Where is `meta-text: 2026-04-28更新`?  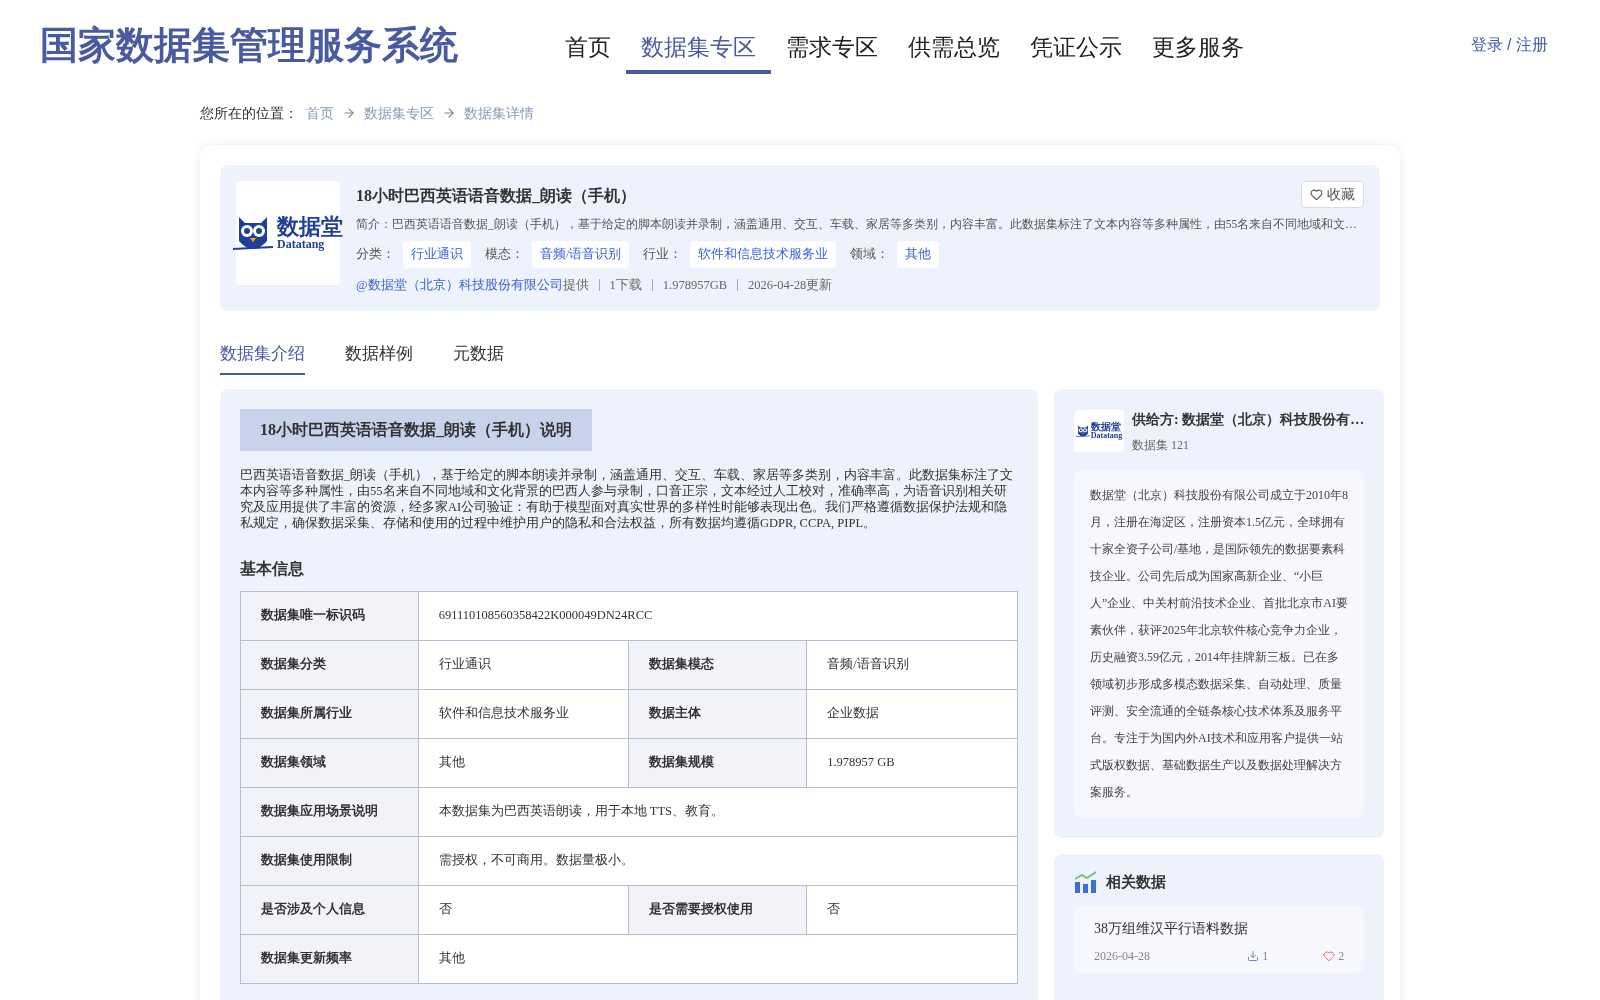 meta-text: 2026-04-28更新 is located at coordinates (790, 285).